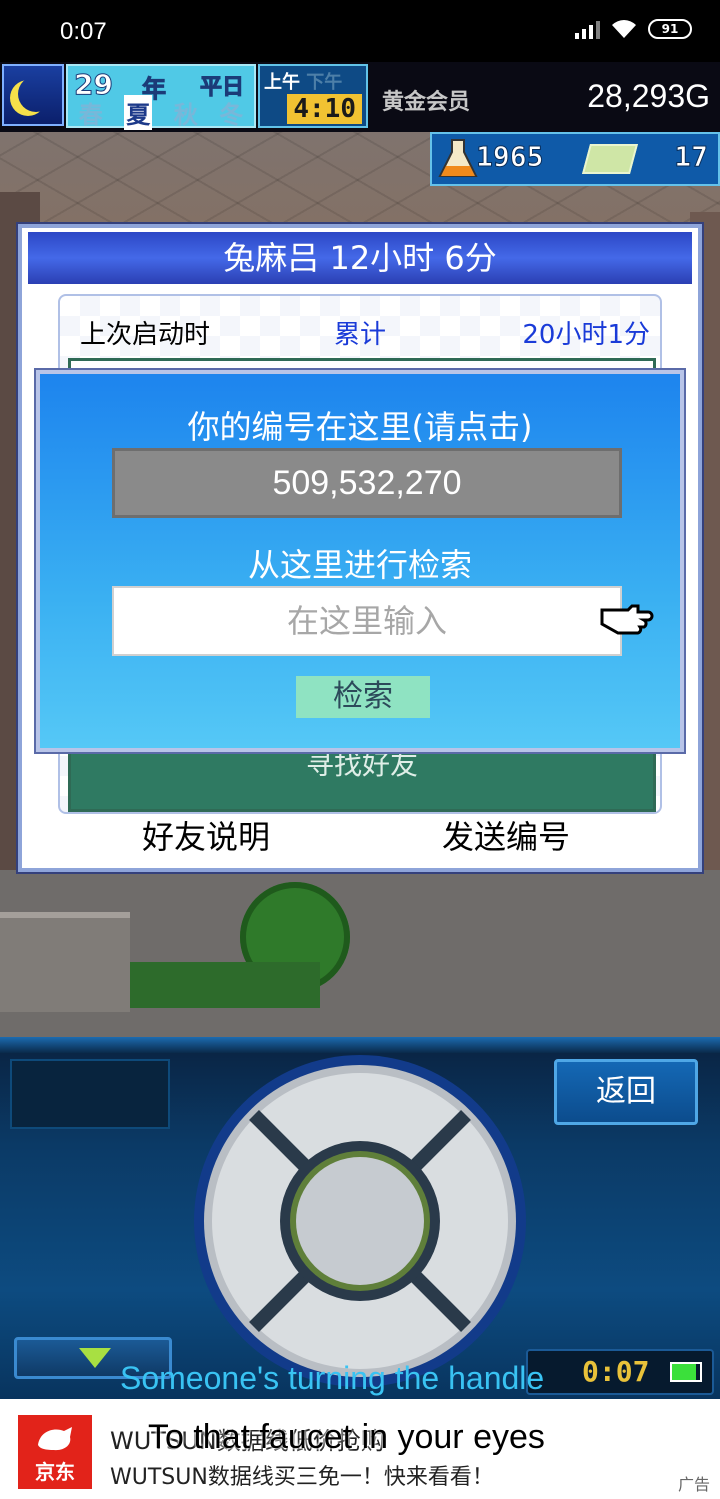  What do you see at coordinates (624, 29) in the screenshot?
I see `wifi-icon` at bounding box center [624, 29].